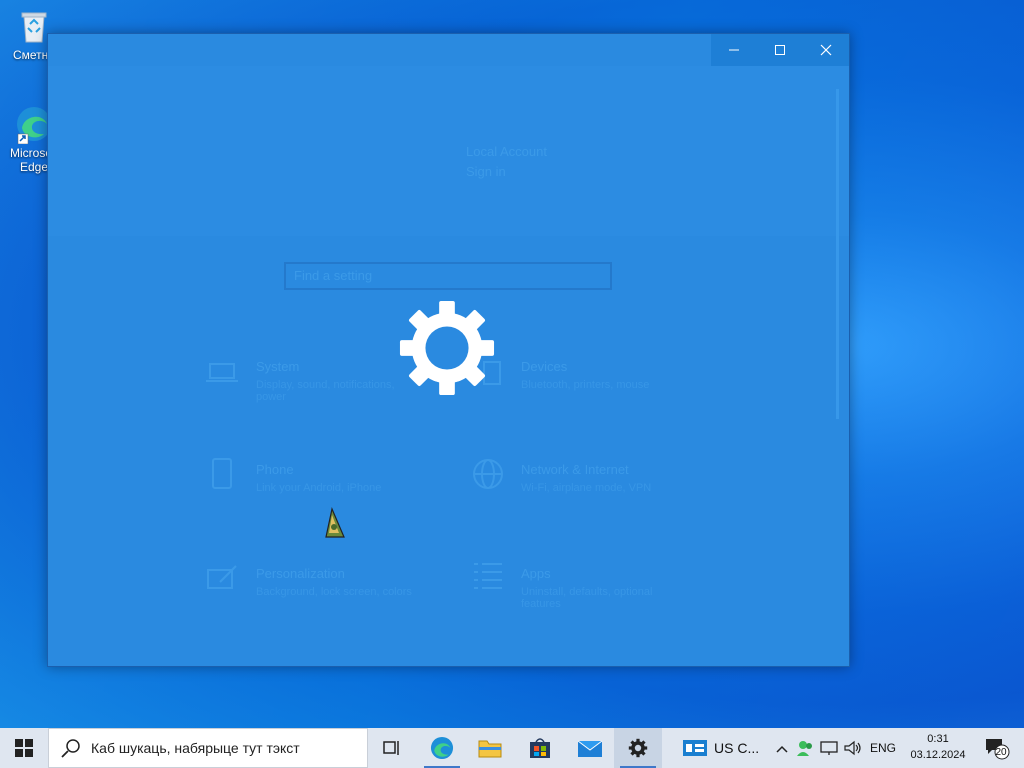  Describe the element at coordinates (536, 573) in the screenshot. I see `category-title: Apps` at that location.